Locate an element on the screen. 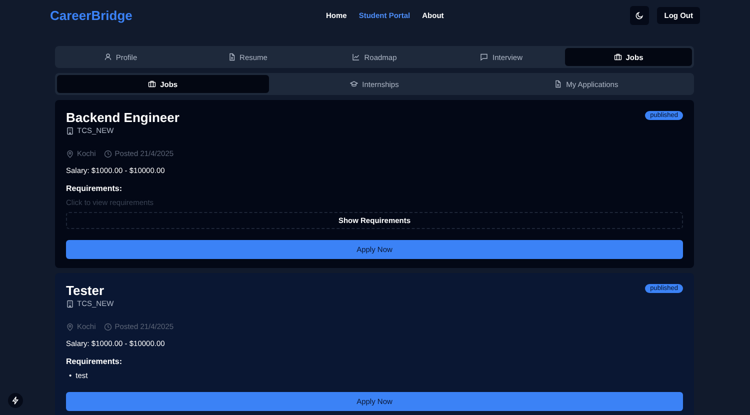  chart-icon is located at coordinates (356, 57).